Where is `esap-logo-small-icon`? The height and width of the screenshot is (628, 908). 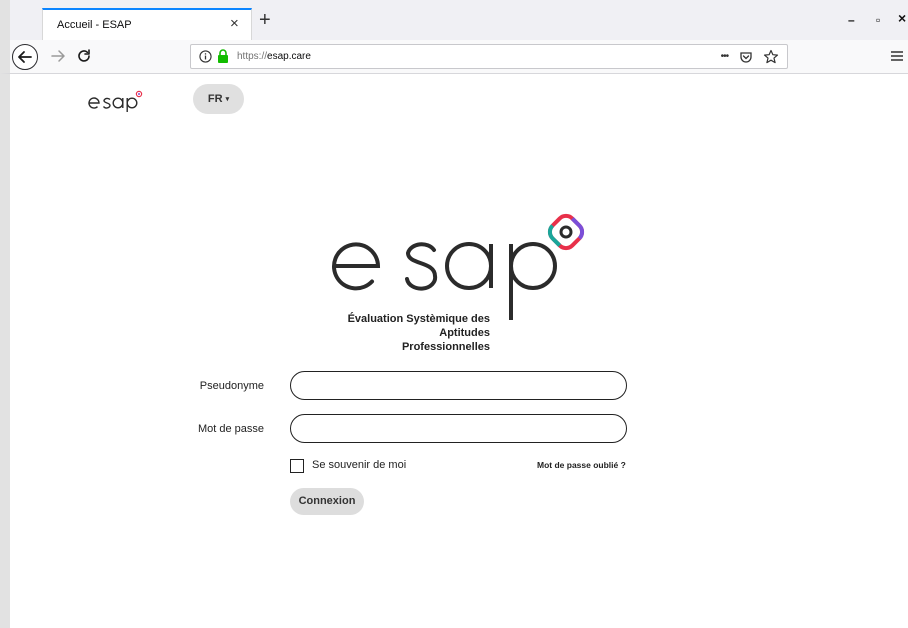
esap-logo-small-icon is located at coordinates (115, 101).